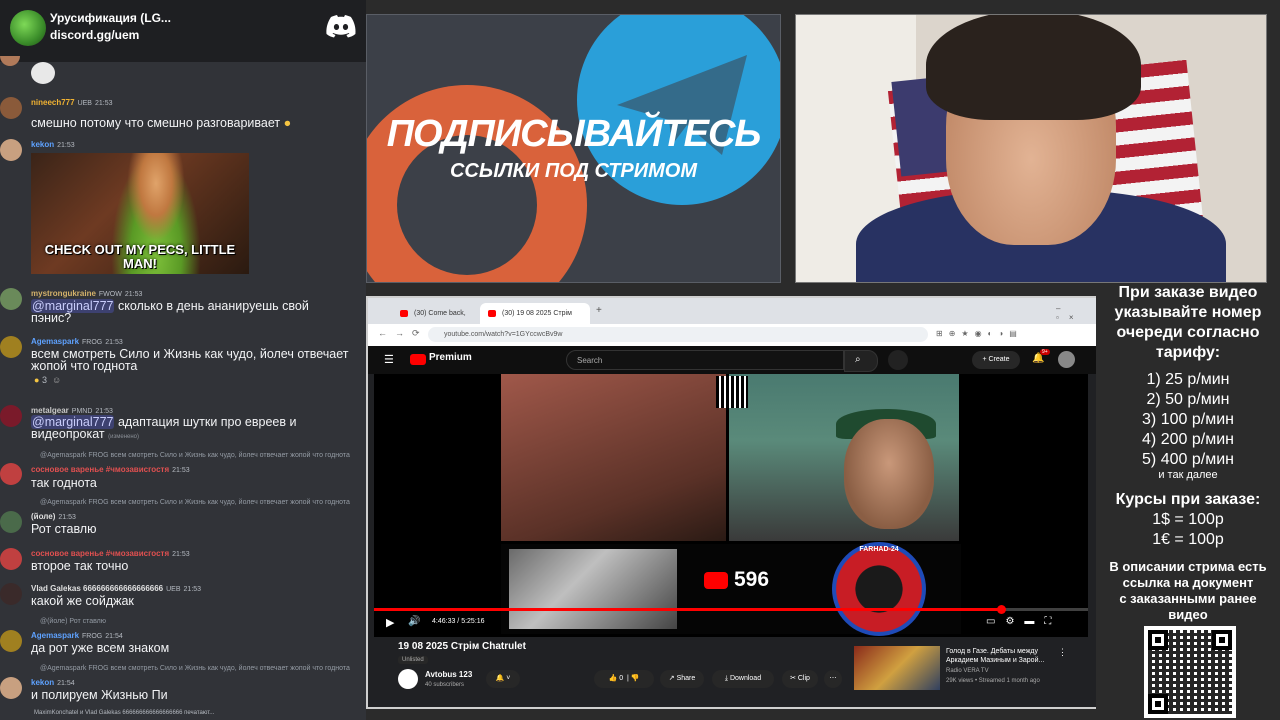  Describe the element at coordinates (82, 411) in the screenshot. I see `user-badge: PMND` at that location.